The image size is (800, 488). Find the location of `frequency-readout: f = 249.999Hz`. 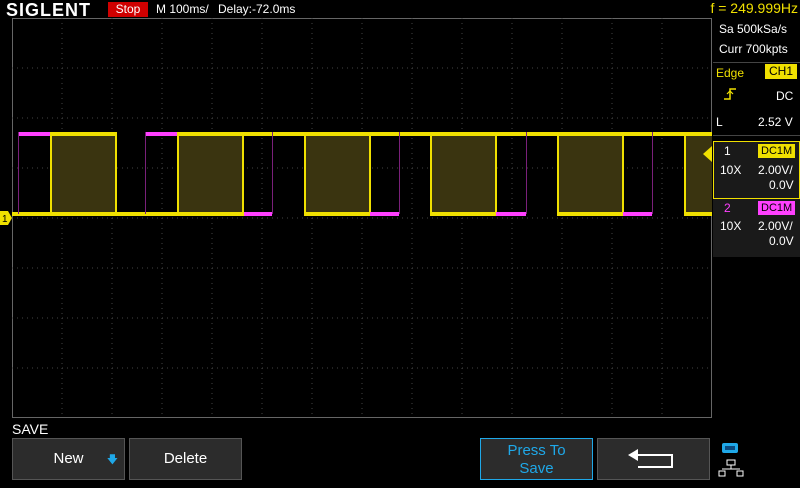

frequency-readout: f = 249.999Hz is located at coordinates (754, 8).